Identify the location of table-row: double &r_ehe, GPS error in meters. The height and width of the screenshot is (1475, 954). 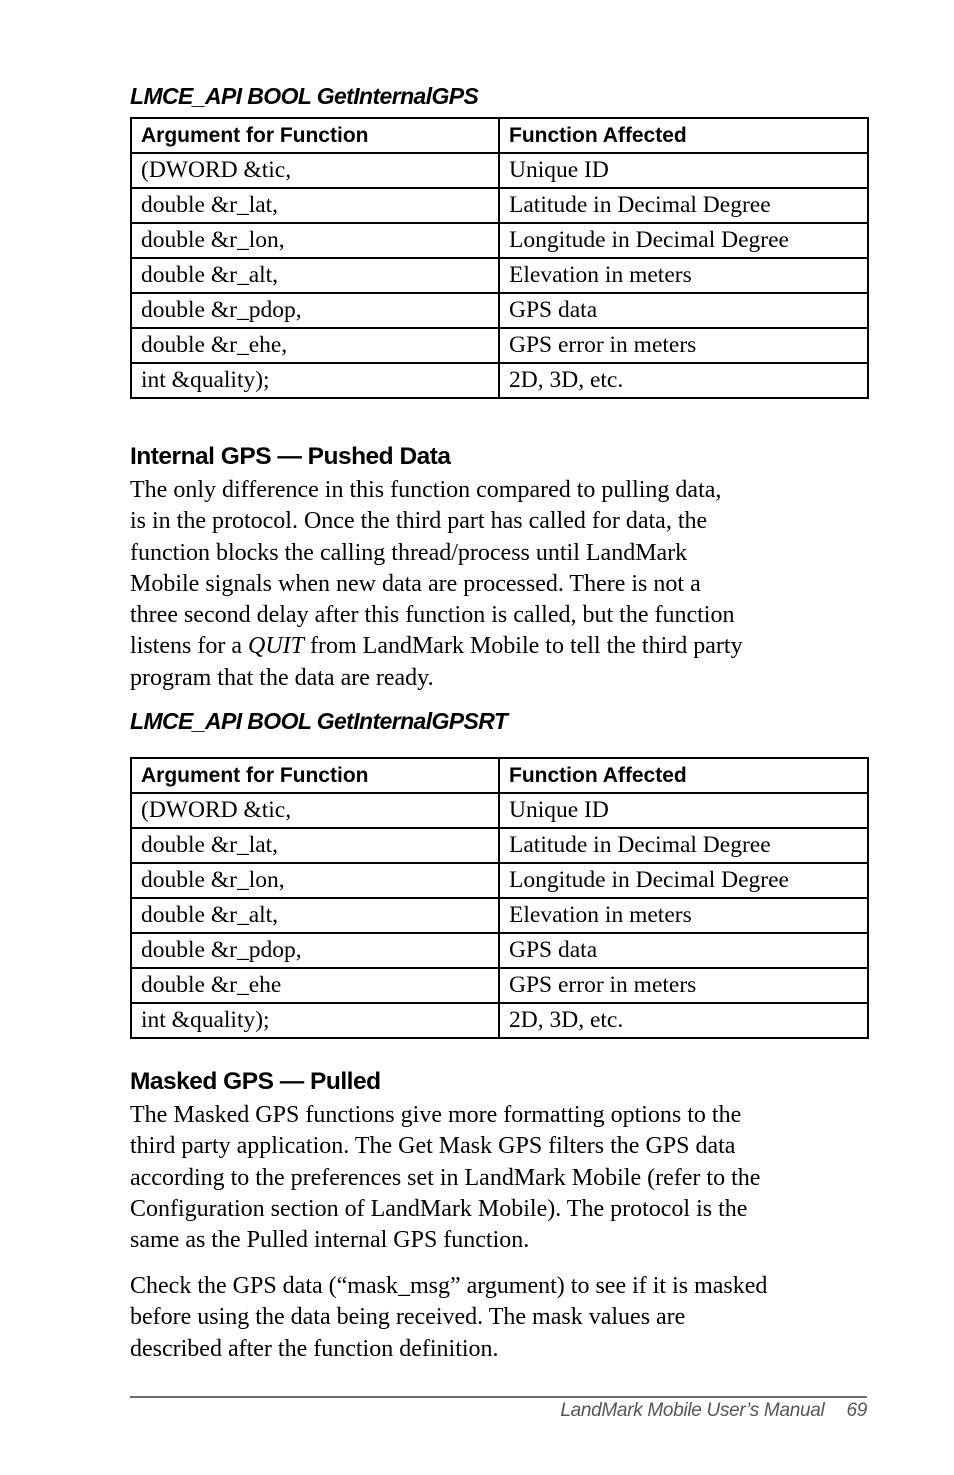
(499, 345).